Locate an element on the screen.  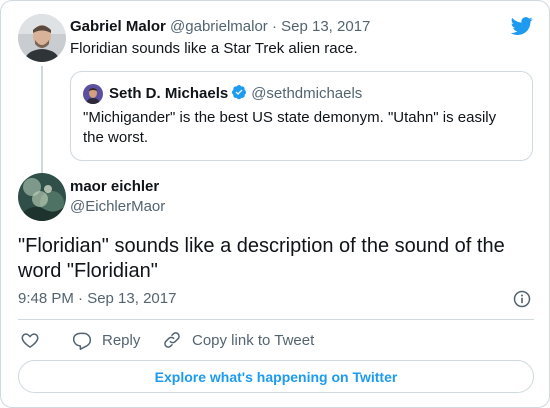
quoted-author-name: Seth D. Michaels is located at coordinates (168, 93).